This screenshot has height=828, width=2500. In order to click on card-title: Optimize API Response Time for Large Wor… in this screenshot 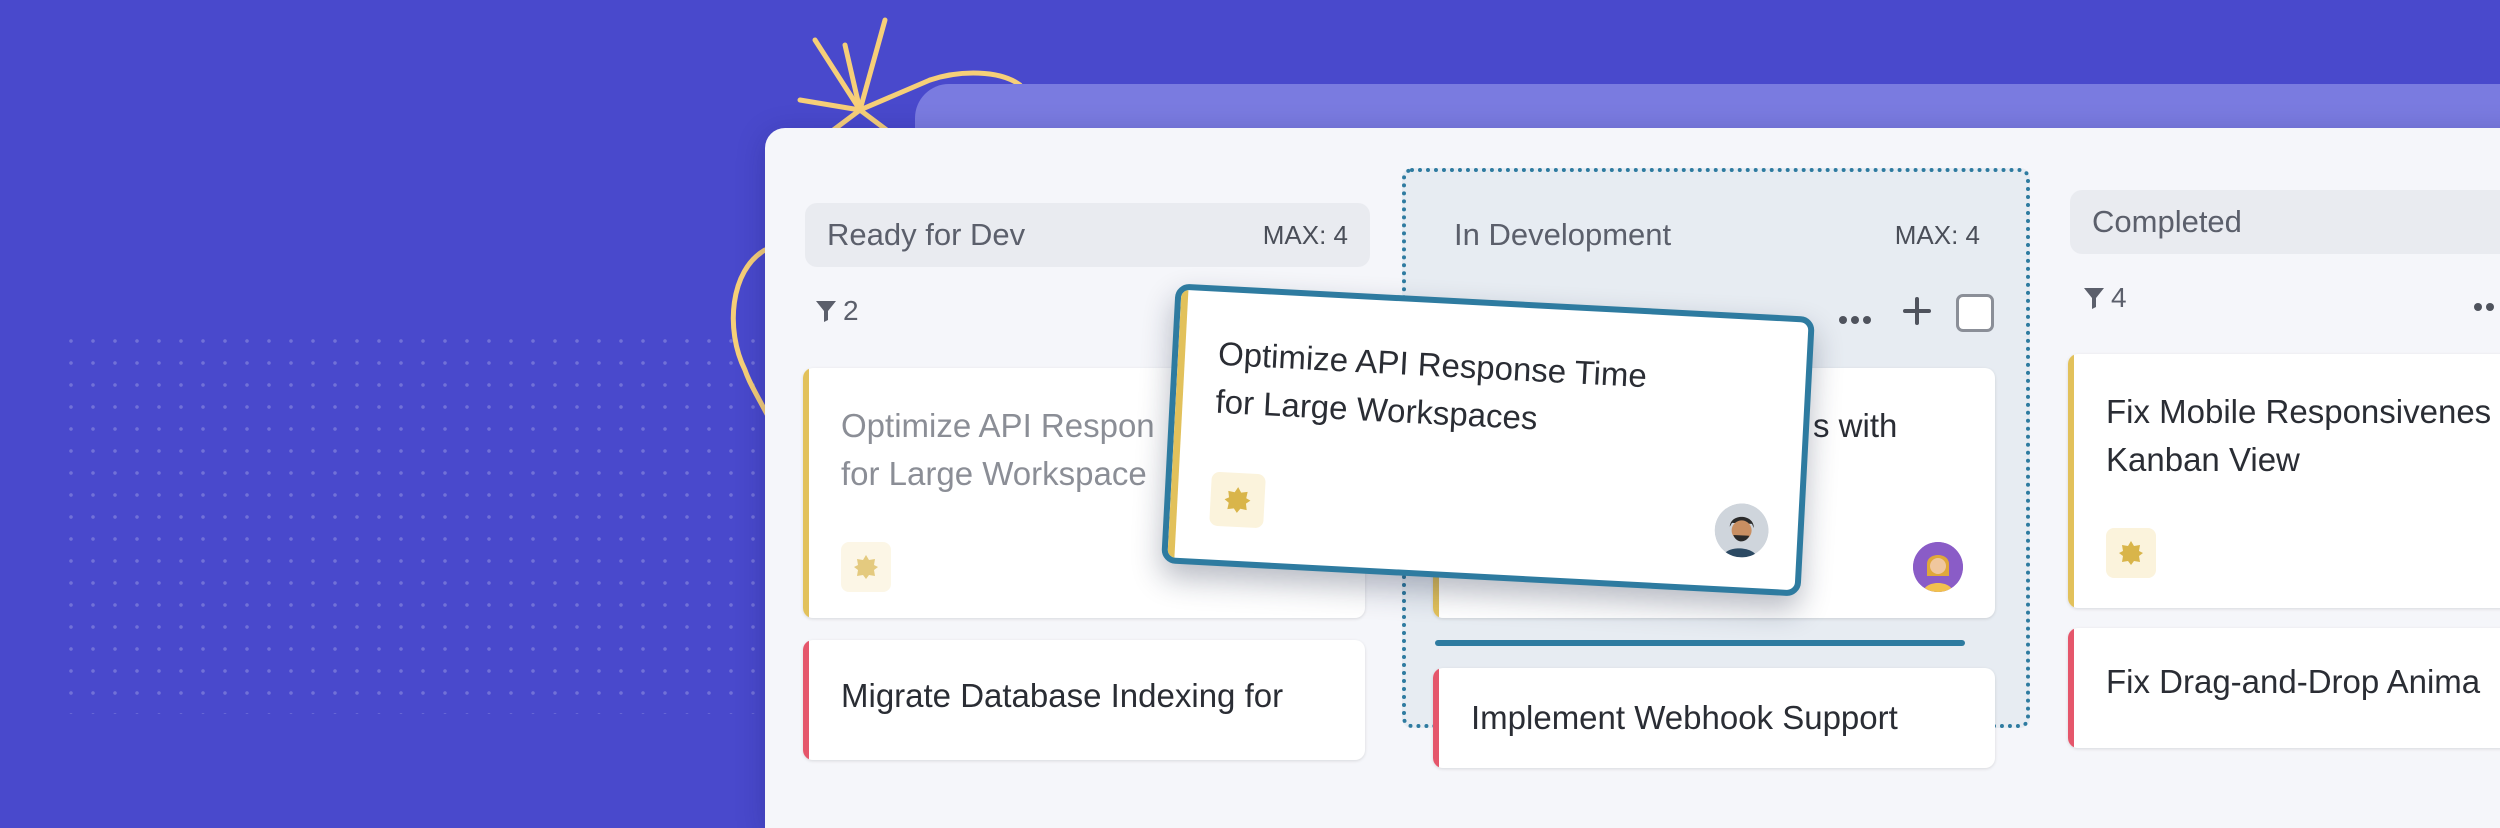, I will do `click(1431, 385)`.